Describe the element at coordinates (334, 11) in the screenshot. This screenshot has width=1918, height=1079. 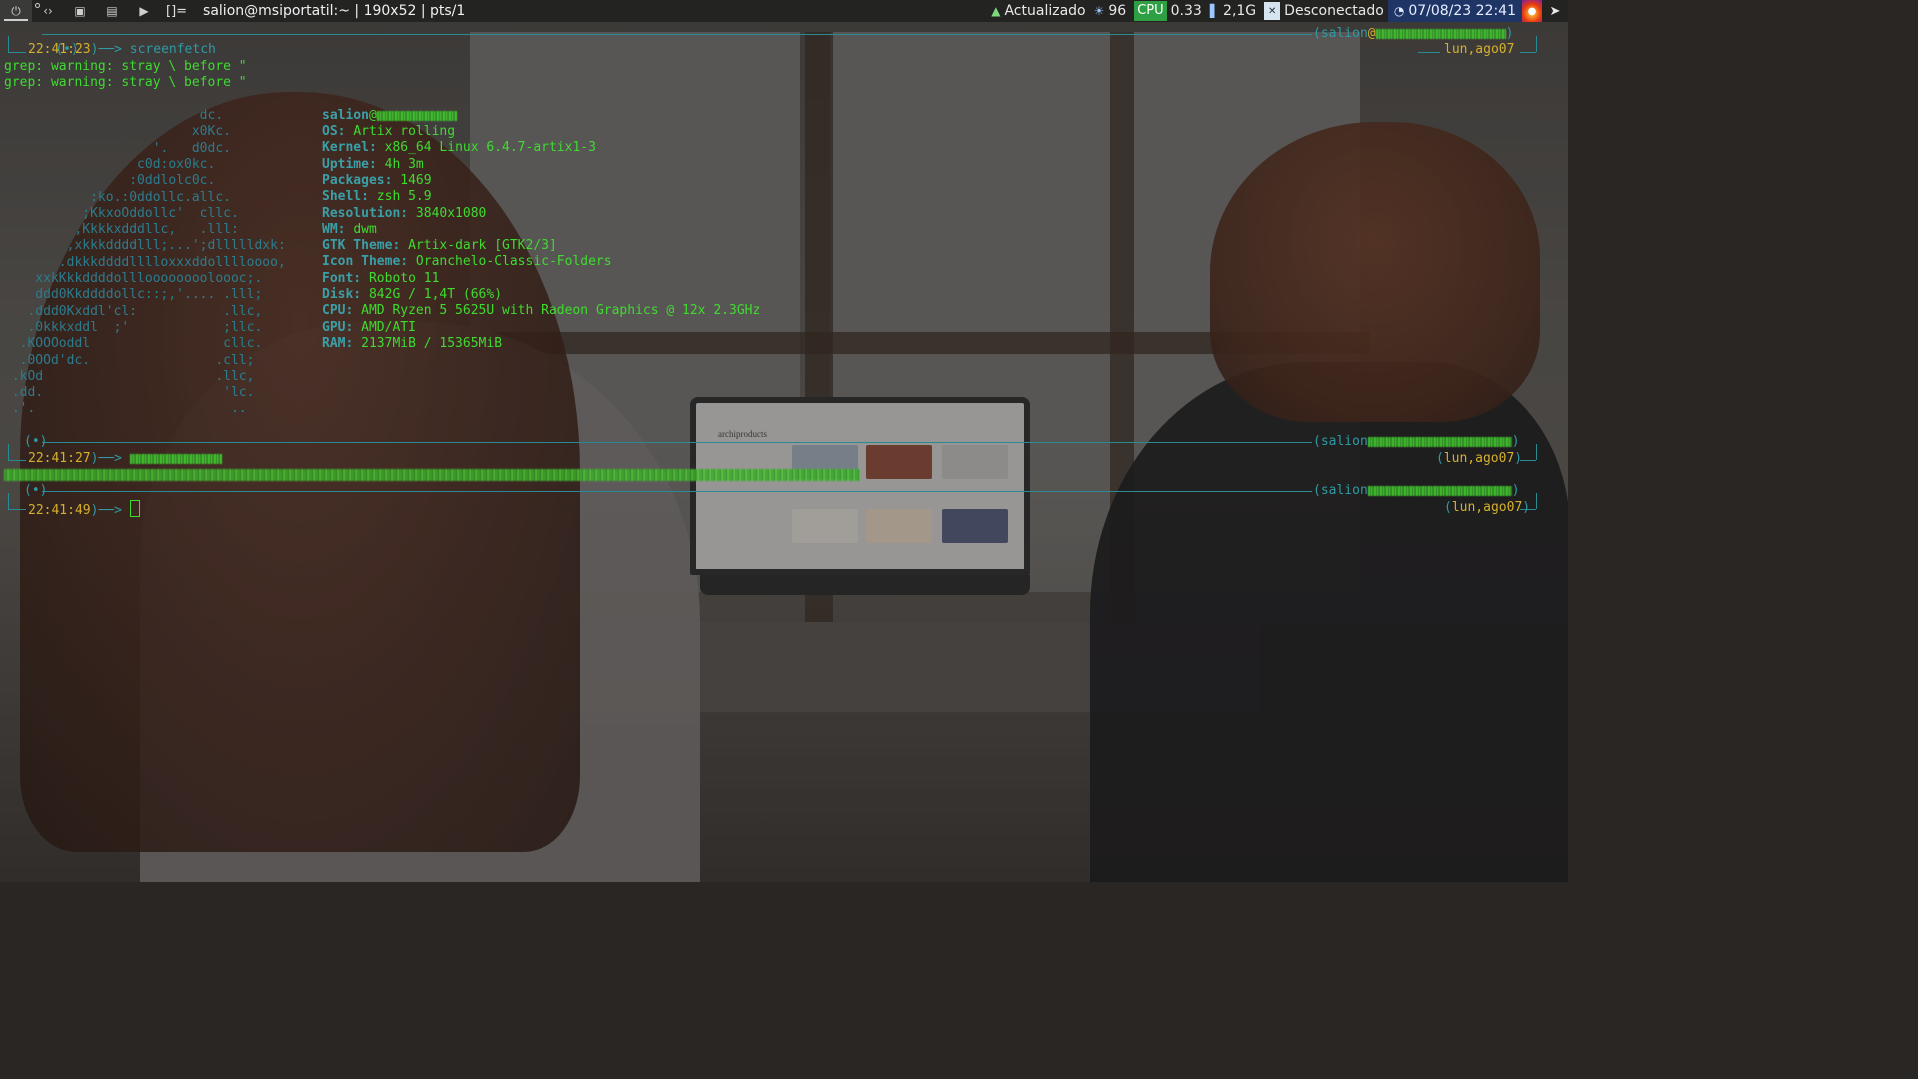
I see `window-title: salion@msiportatil:~ | 190x52 | pts/1` at that location.